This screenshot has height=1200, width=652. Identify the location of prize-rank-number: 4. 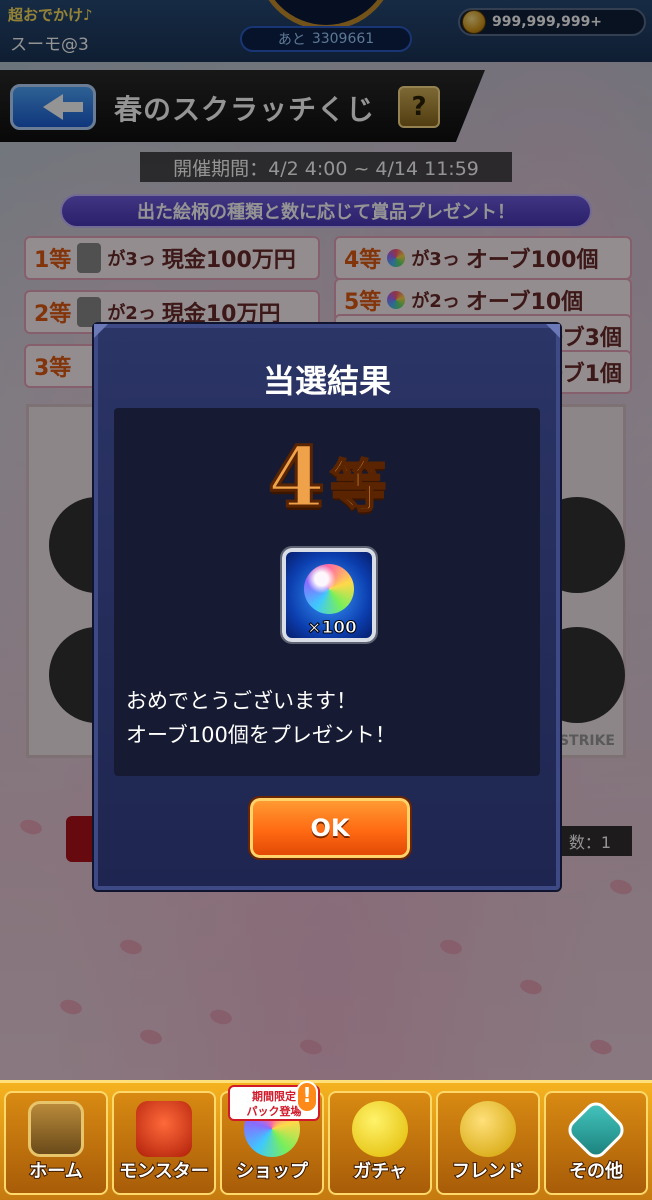
(296, 478).